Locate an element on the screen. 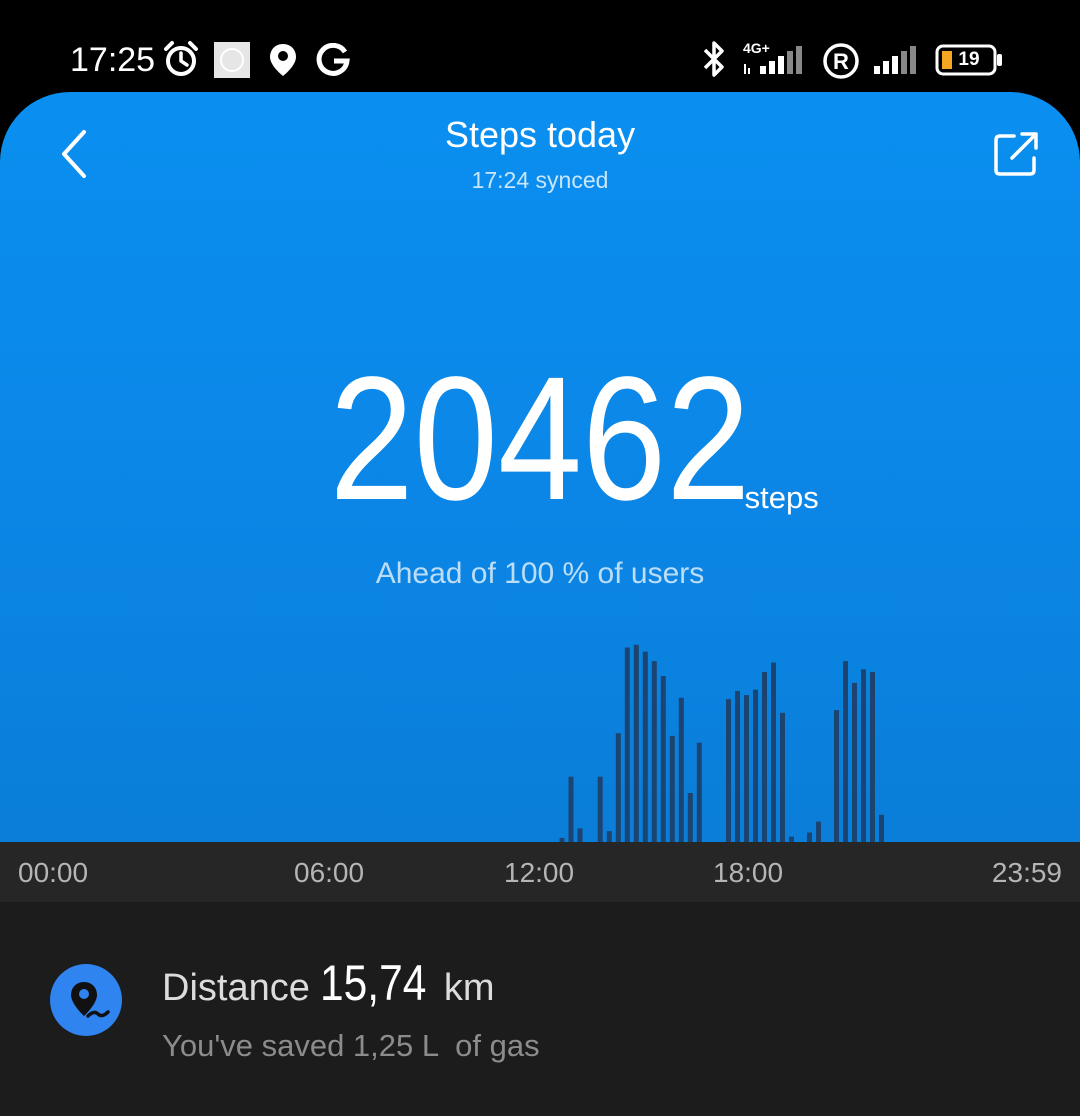 The width and height of the screenshot is (1080, 1116). distance-line: Distance 15,74 km is located at coordinates (328, 983).